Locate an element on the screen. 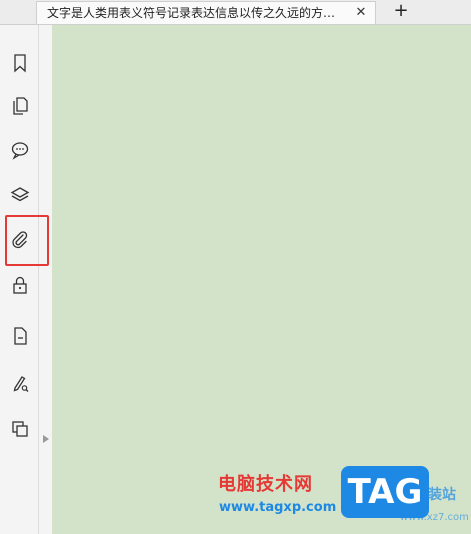 This screenshot has width=471, height=534. watermark-url: www.tagxp.com is located at coordinates (278, 507).